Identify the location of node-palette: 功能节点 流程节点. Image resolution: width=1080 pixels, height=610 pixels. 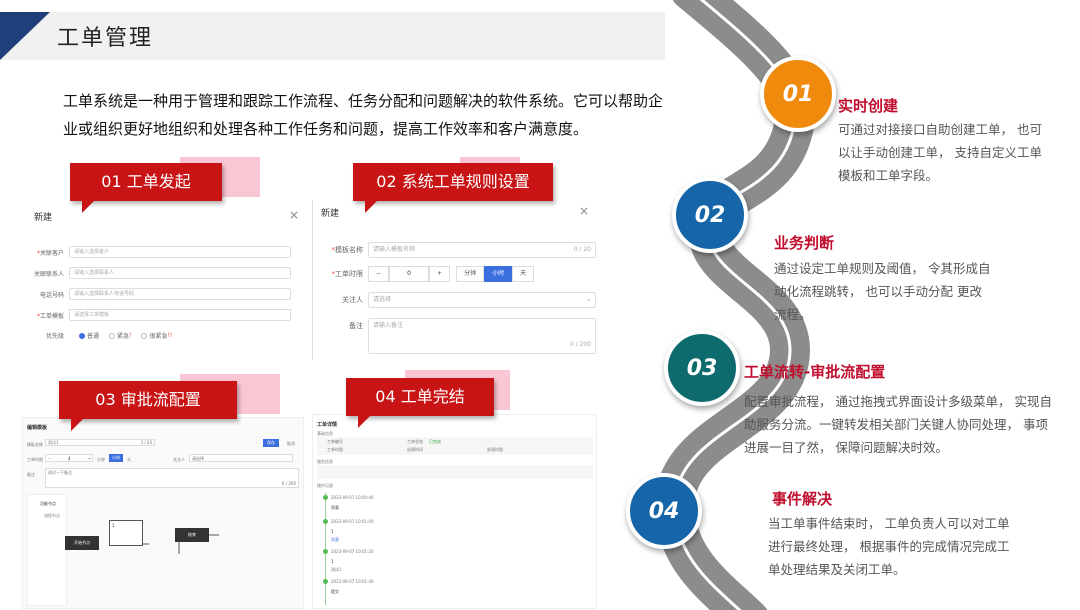
(47, 550).